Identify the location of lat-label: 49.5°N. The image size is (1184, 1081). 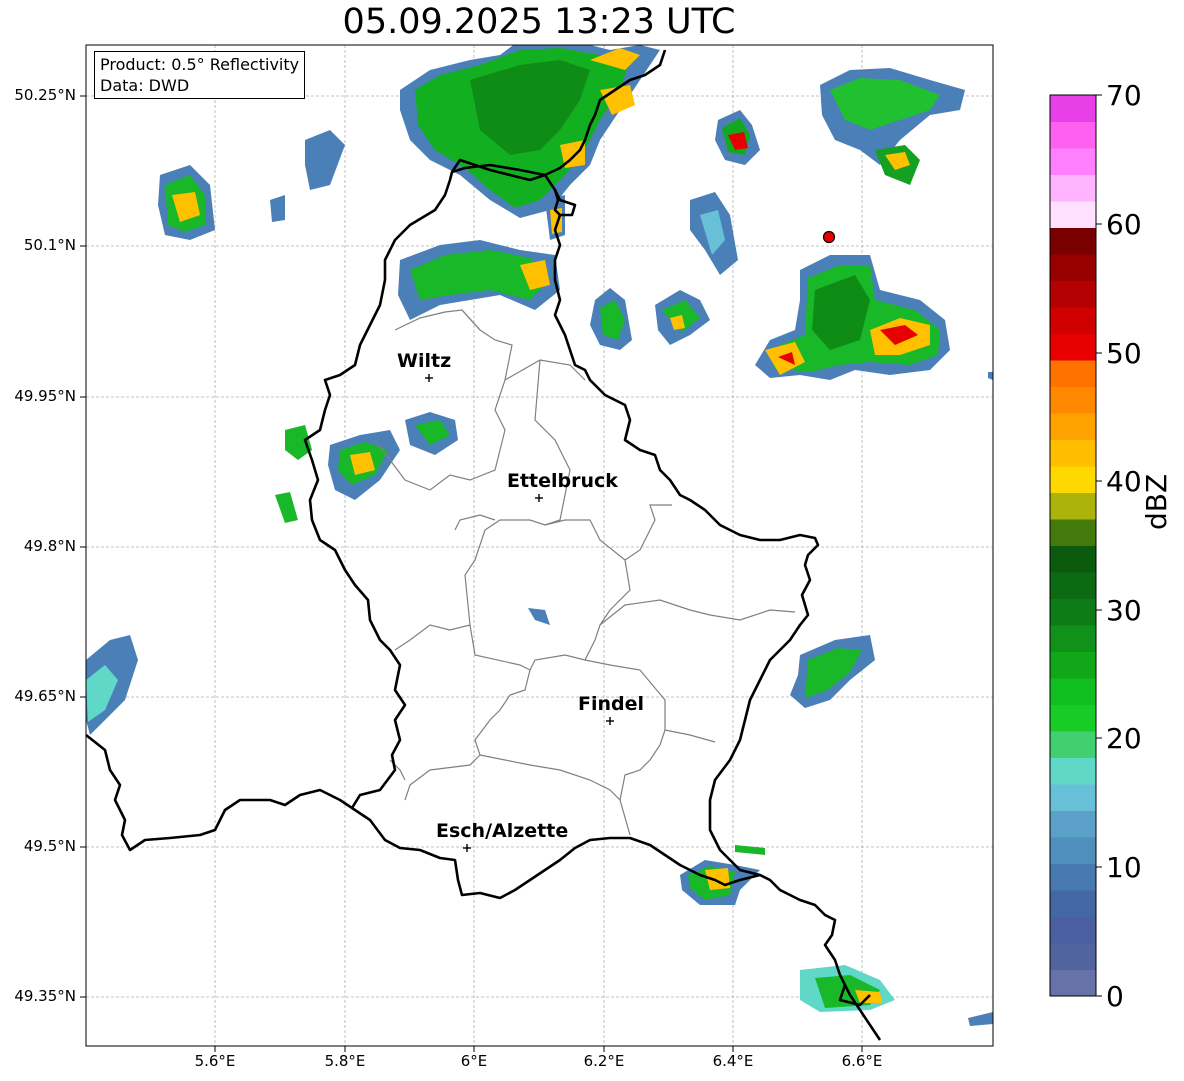
(49, 846).